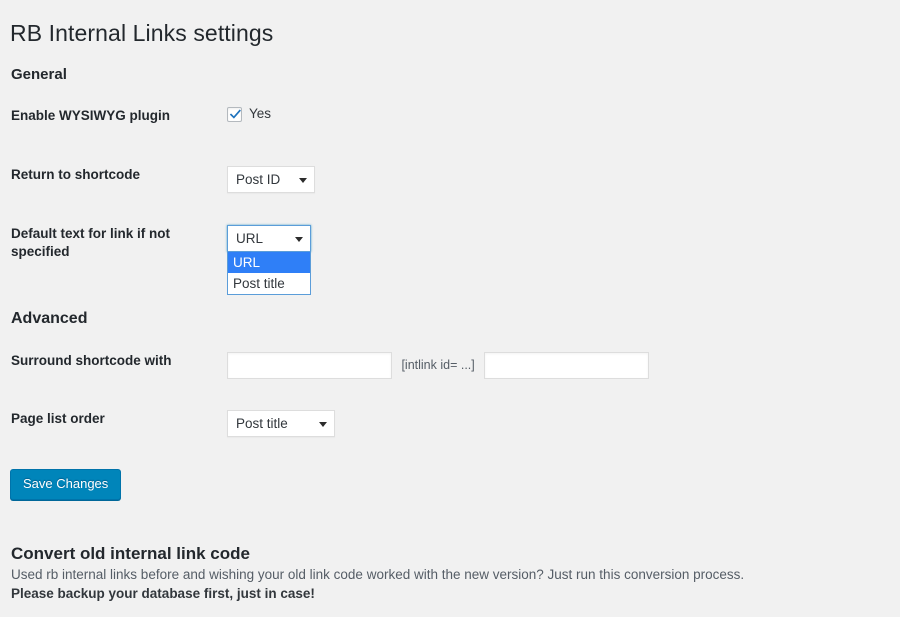 The width and height of the screenshot is (900, 617). I want to click on label-return-to-shortcode: Return to shortcode, so click(76, 174).